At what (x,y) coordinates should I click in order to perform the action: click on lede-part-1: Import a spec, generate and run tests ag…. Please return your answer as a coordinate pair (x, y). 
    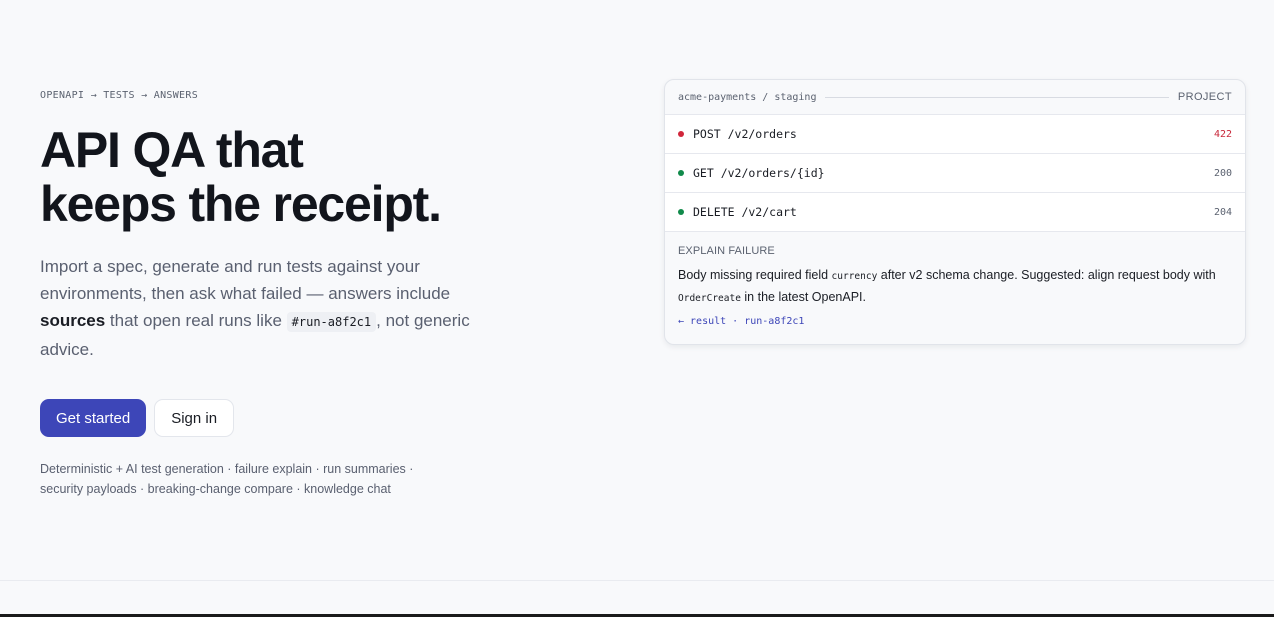
    Looking at the image, I should click on (245, 280).